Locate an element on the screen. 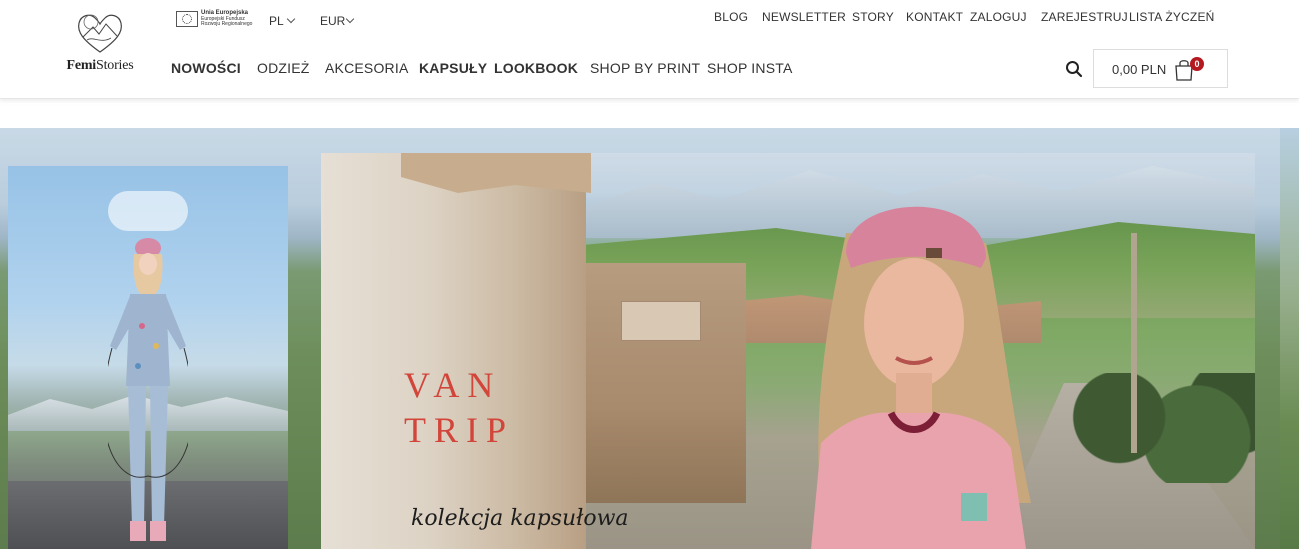 The image size is (1299, 549). cart-amount: 0,00 PLN is located at coordinates (1139, 69).